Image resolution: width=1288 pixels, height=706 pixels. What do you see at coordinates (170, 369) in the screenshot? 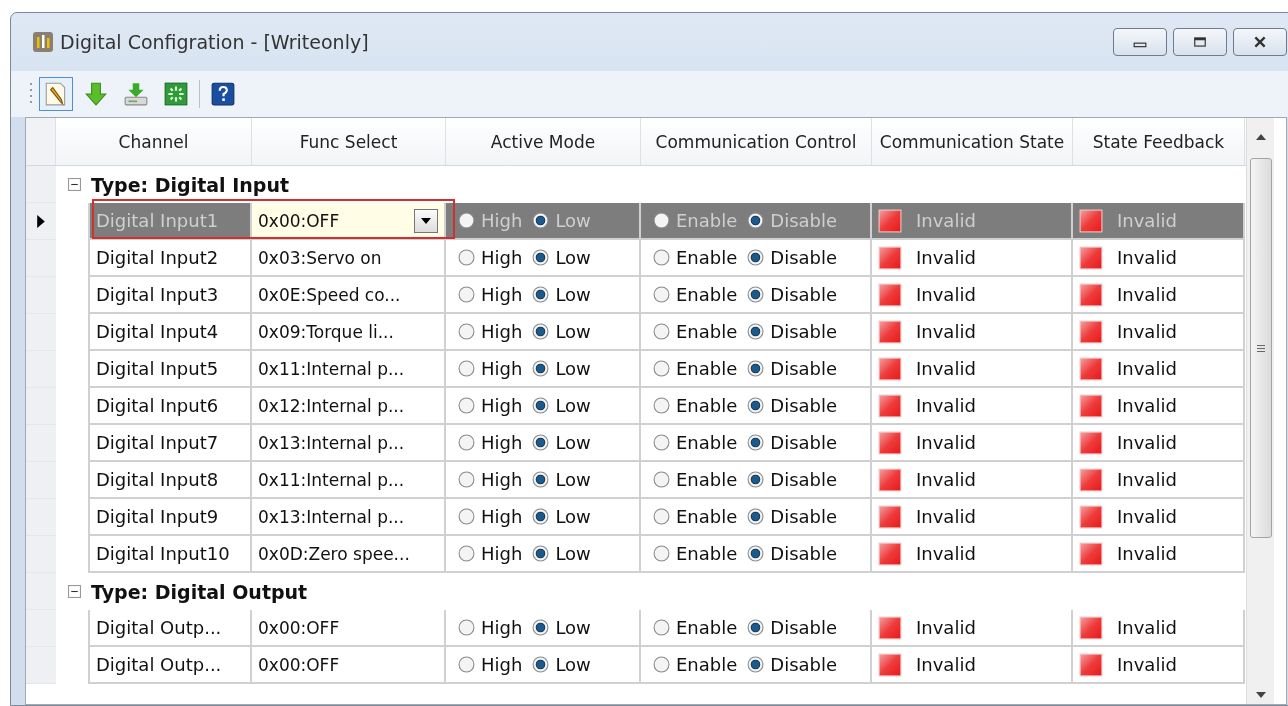
I see `table-cell: Digital Input5` at bounding box center [170, 369].